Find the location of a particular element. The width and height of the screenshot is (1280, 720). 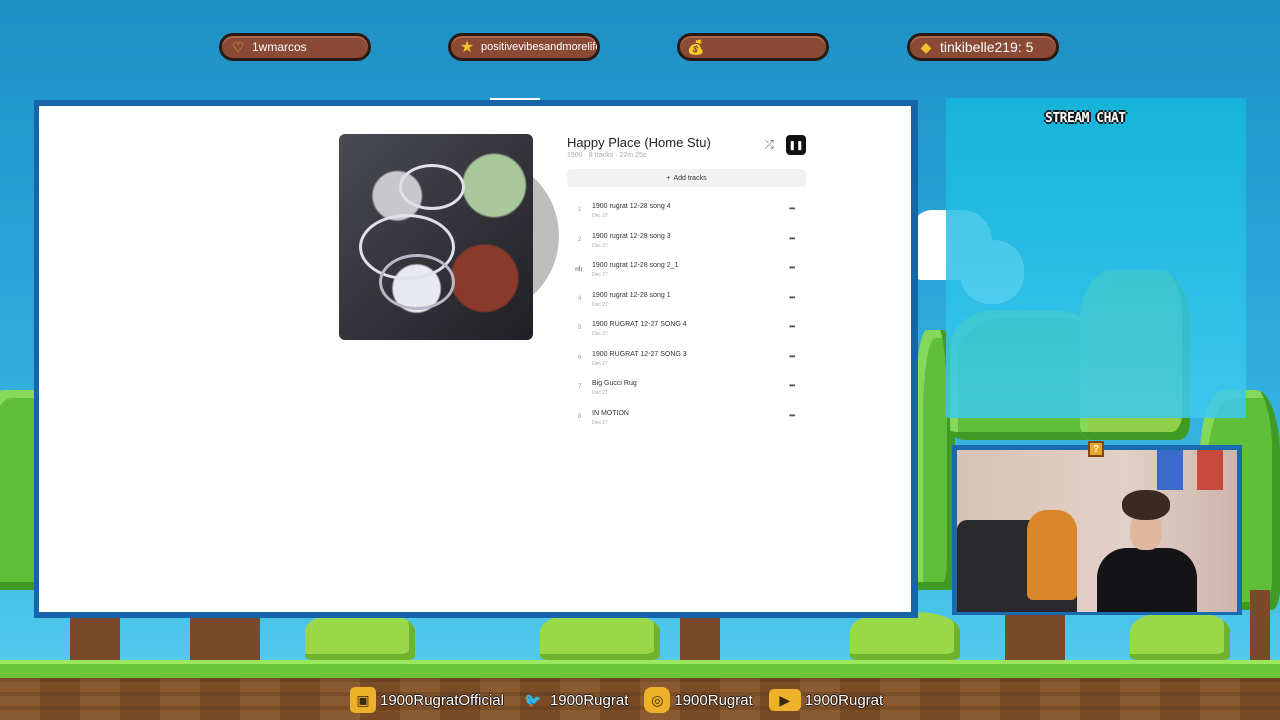

plus-icon: + is located at coordinates (668, 178).